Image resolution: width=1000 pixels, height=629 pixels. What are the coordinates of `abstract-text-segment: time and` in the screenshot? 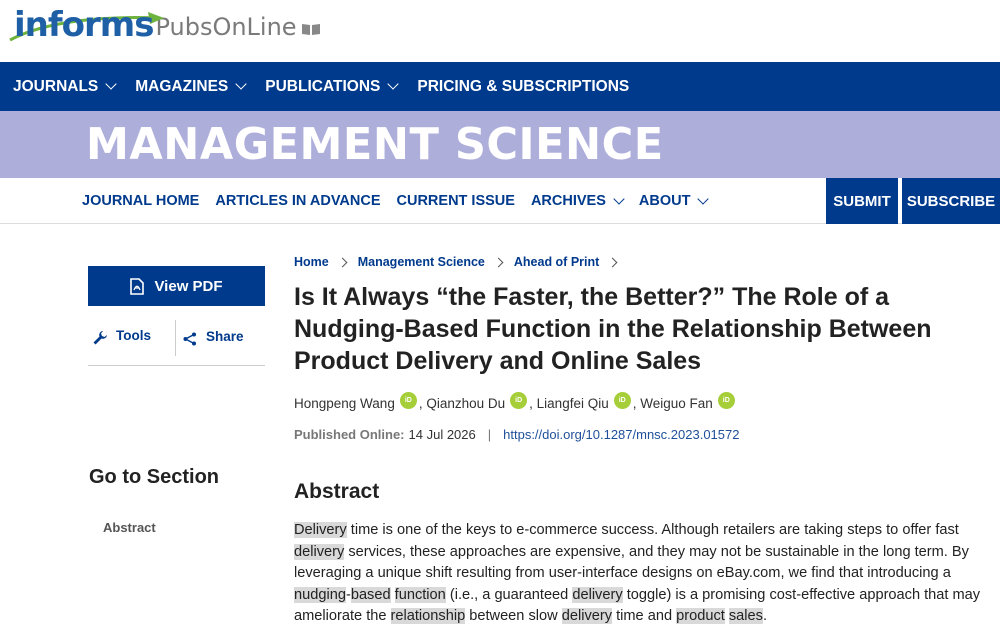 It's located at (644, 616).